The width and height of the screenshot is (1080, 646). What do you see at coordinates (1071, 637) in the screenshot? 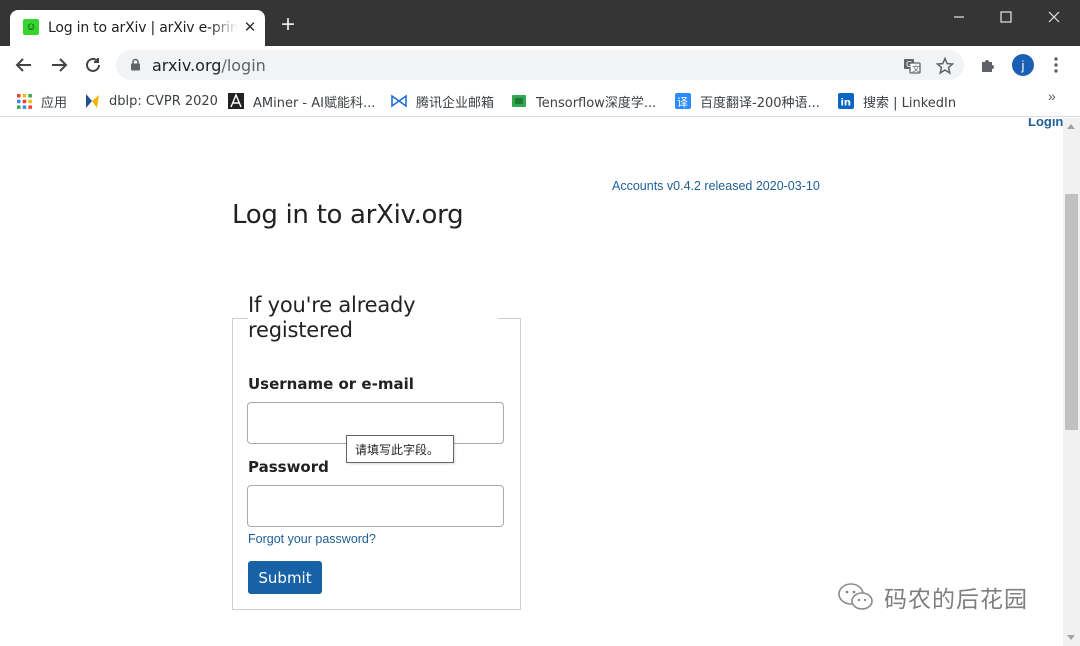
I see `scroll-down-icon` at bounding box center [1071, 637].